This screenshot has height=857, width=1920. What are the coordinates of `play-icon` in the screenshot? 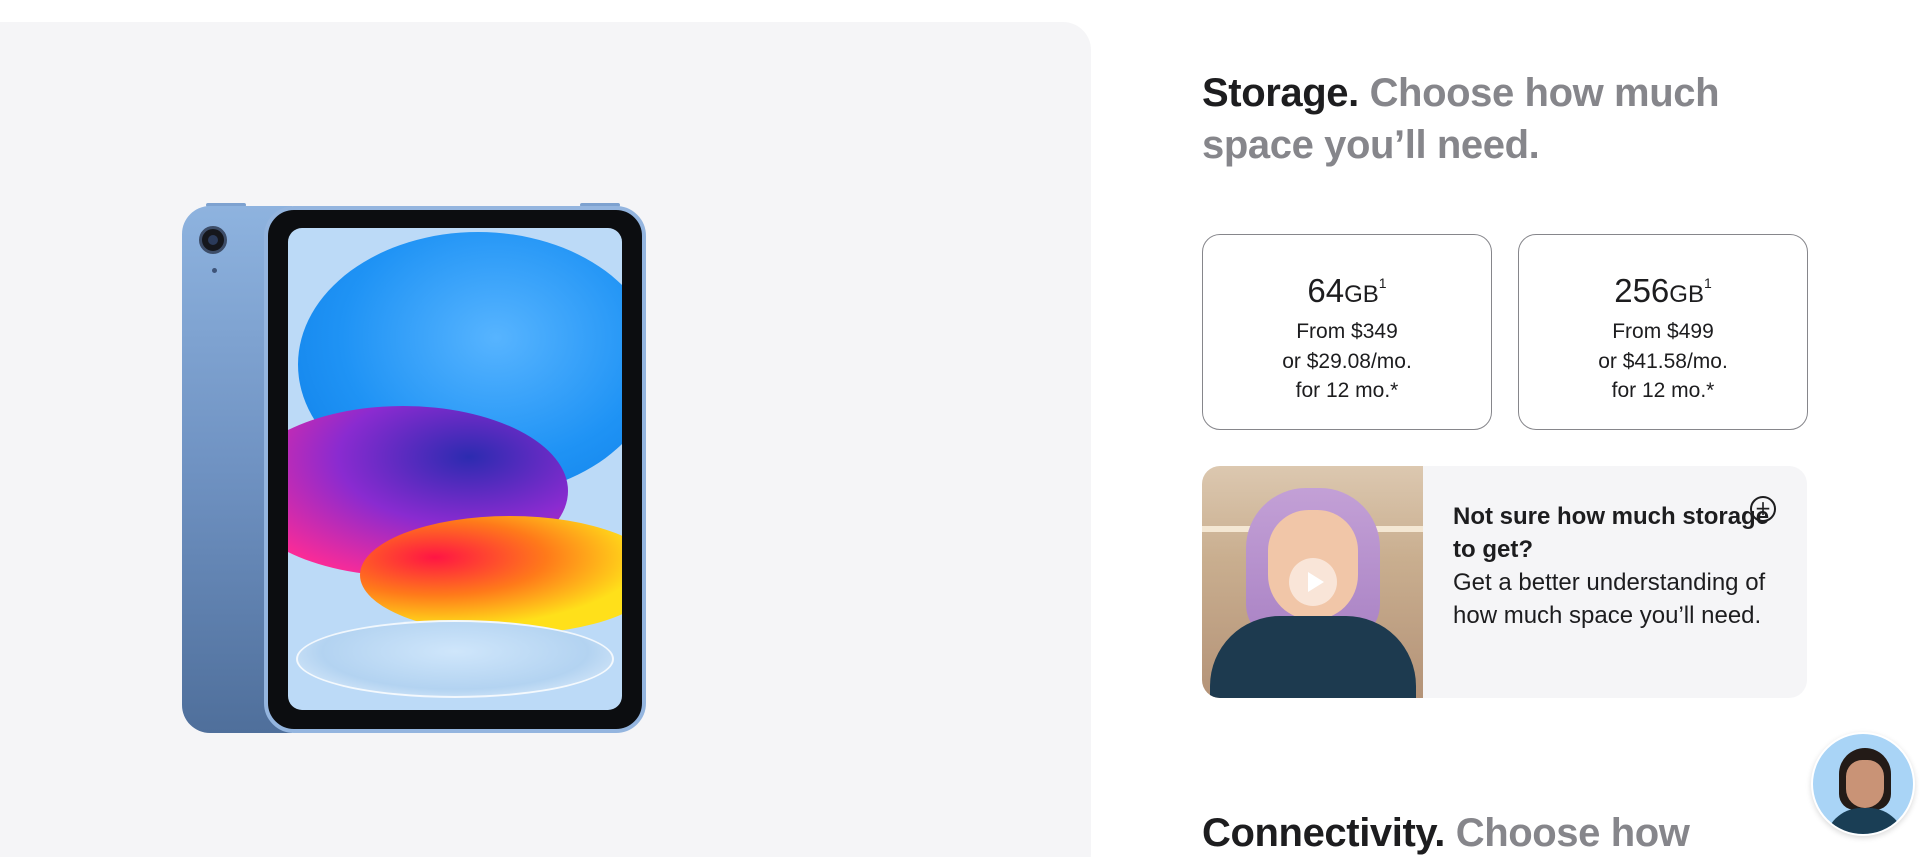 It's located at (1313, 582).